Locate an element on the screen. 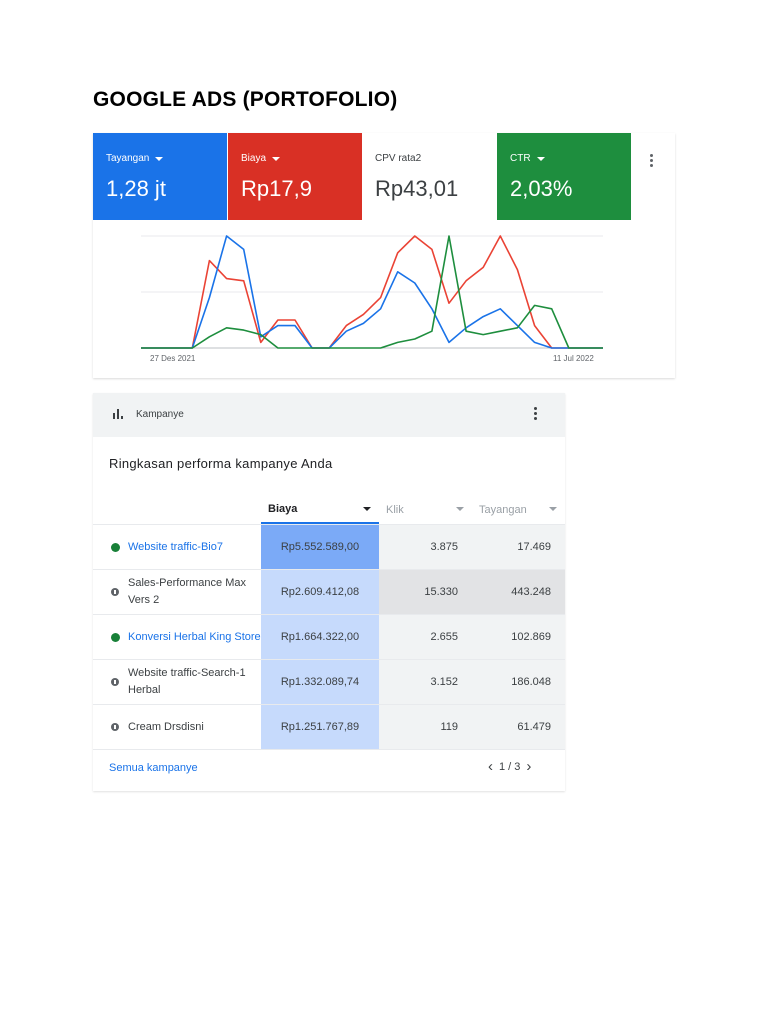 The image size is (768, 1024). table-row: Cream Drsdisni Rp1.251.767,89 119 61.479 is located at coordinates (329, 727).